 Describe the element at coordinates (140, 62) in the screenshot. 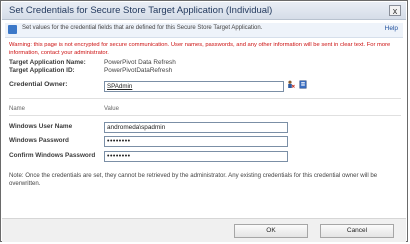

I see `target-app-name-value: PowerPivot Data Refresh` at that location.